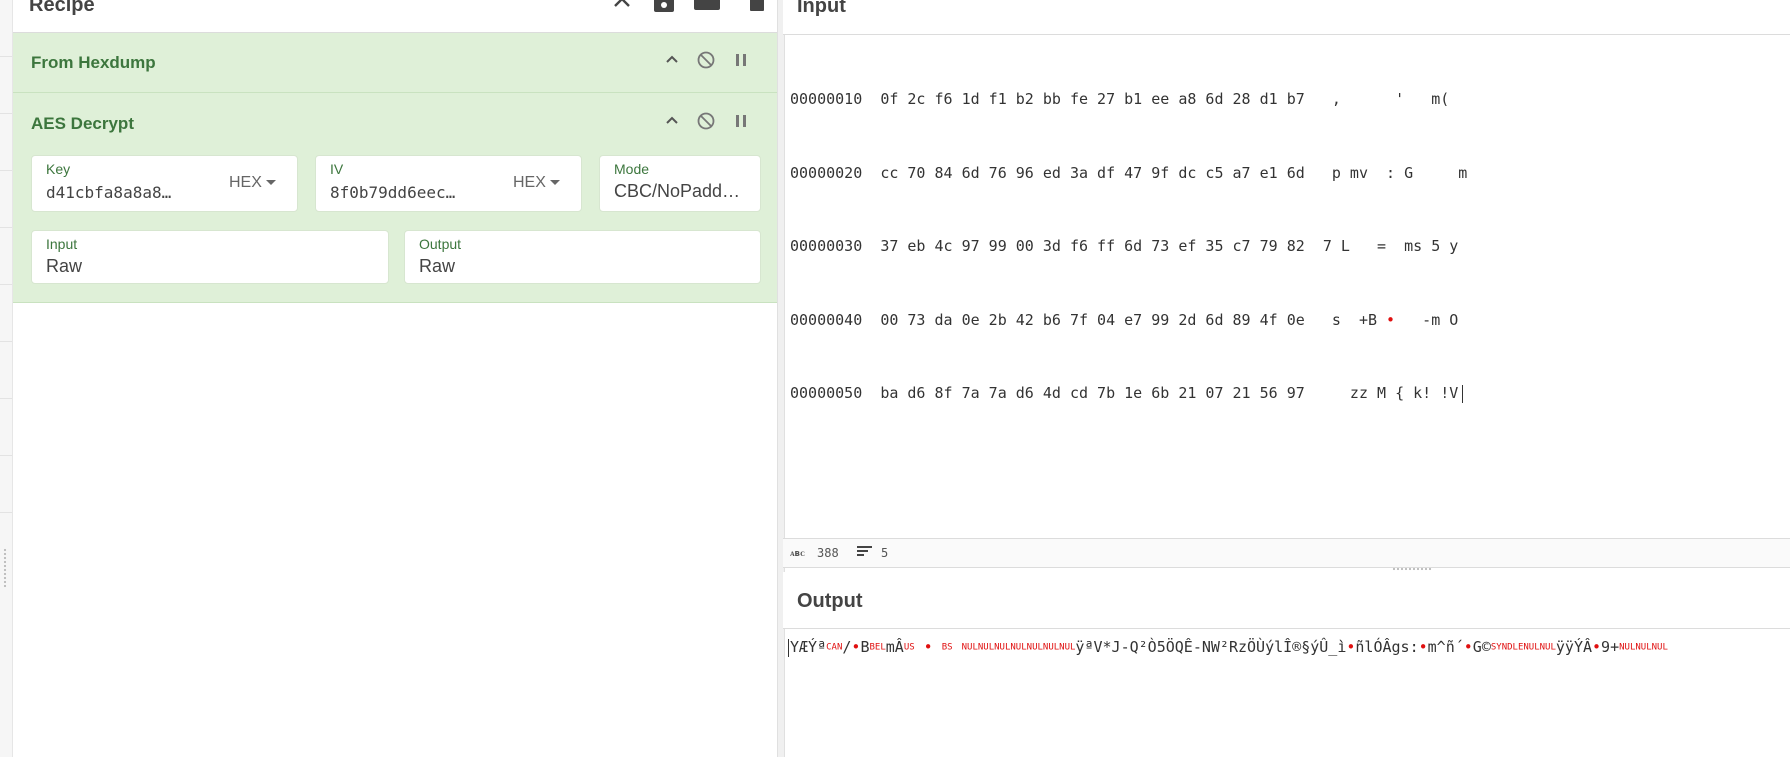  Describe the element at coordinates (395, 63) in the screenshot. I see `operation-from-hexdump: From Hexdump` at that location.